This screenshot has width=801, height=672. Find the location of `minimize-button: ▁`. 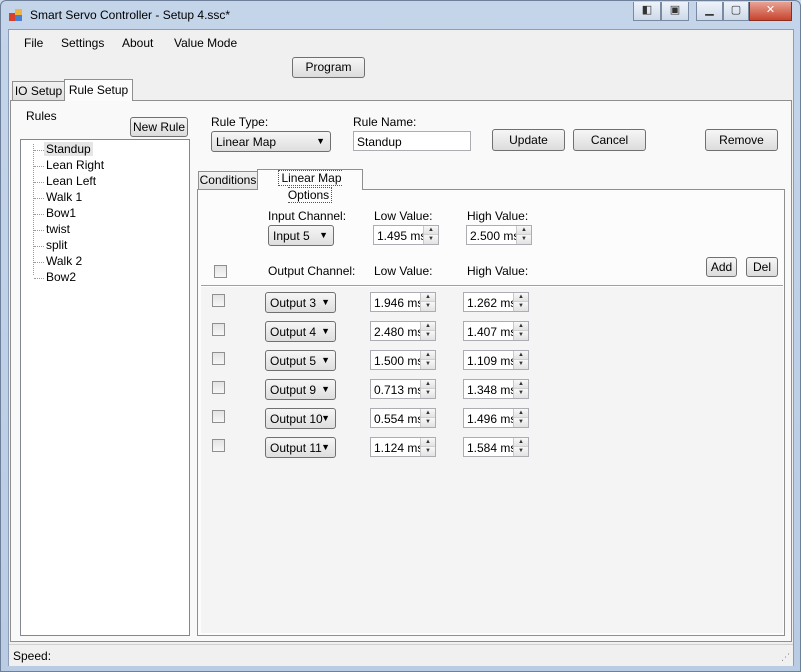

minimize-button: ▁ is located at coordinates (709, 11).